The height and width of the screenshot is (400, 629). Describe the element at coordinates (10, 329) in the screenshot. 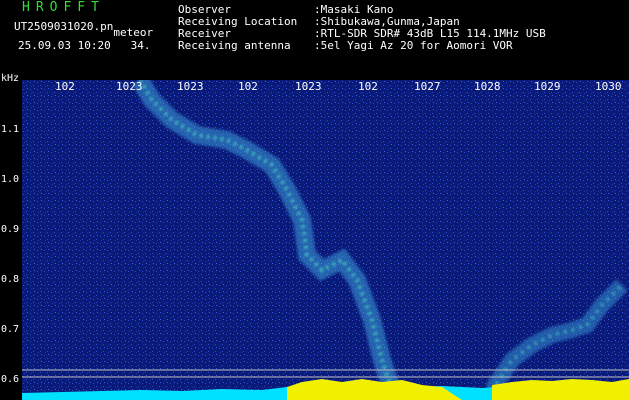

I see `y-tick-label: 0.7` at that location.